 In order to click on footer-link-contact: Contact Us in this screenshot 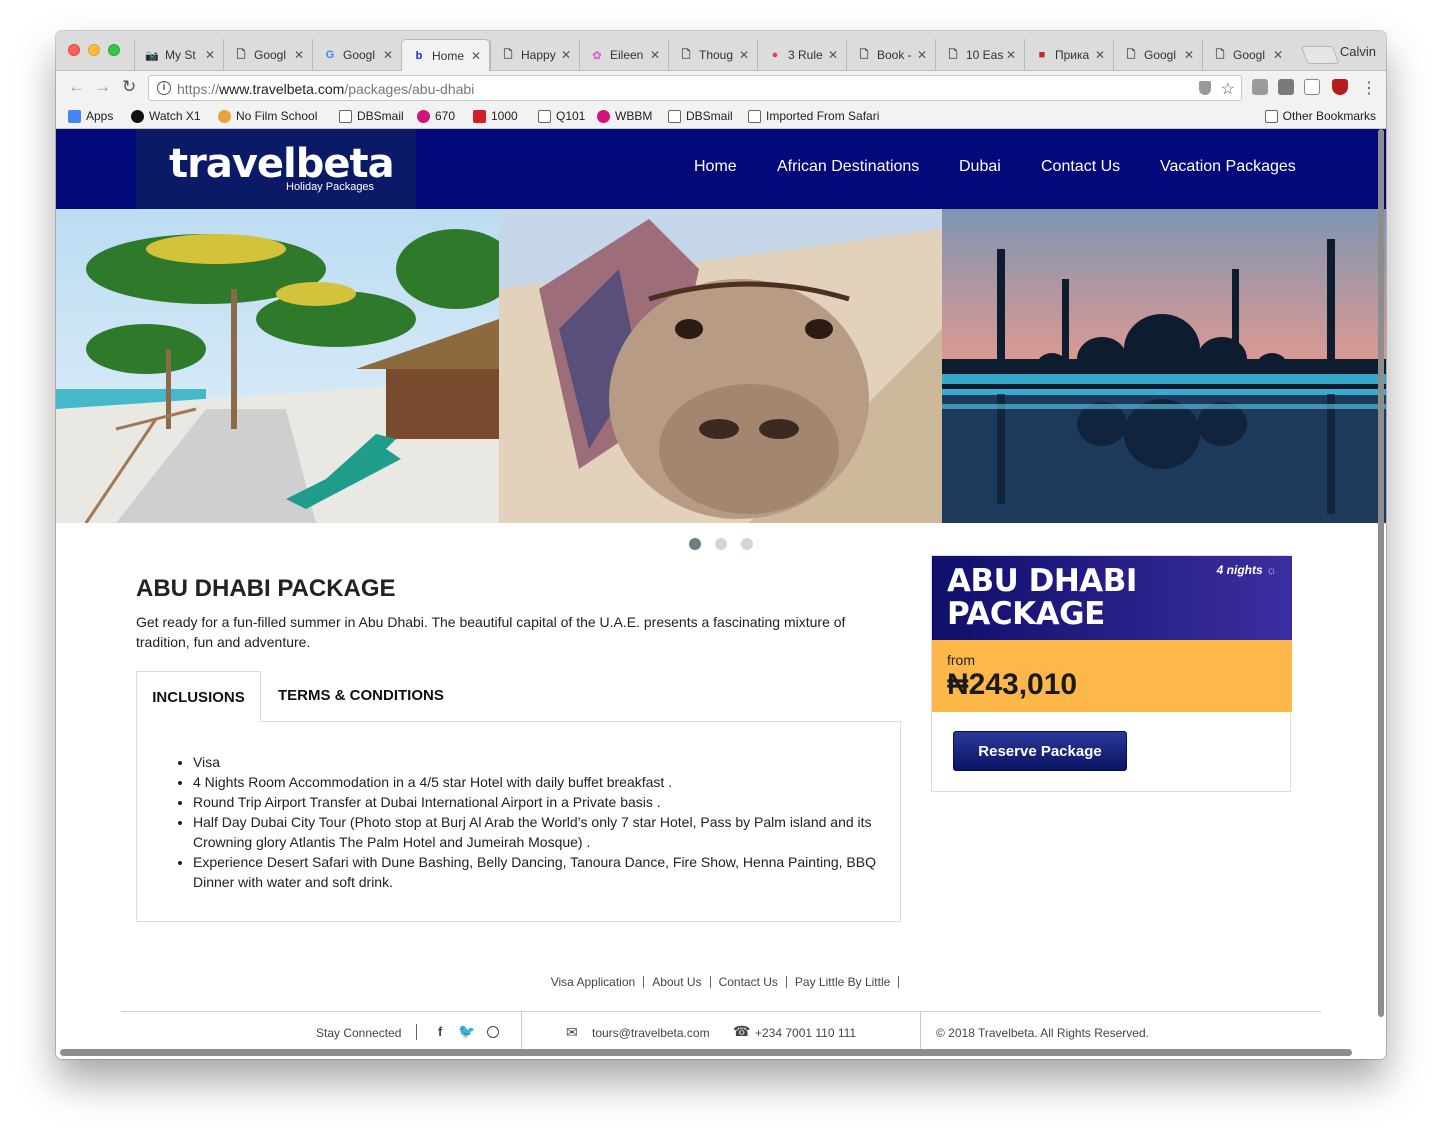, I will do `click(749, 982)`.